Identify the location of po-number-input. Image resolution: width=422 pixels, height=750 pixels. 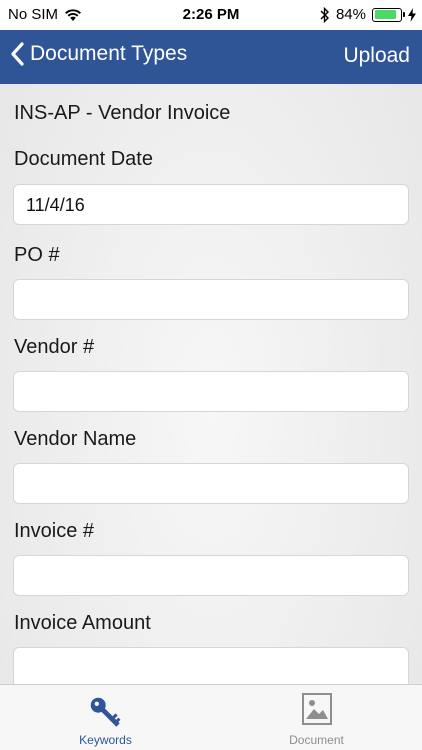
(211, 299).